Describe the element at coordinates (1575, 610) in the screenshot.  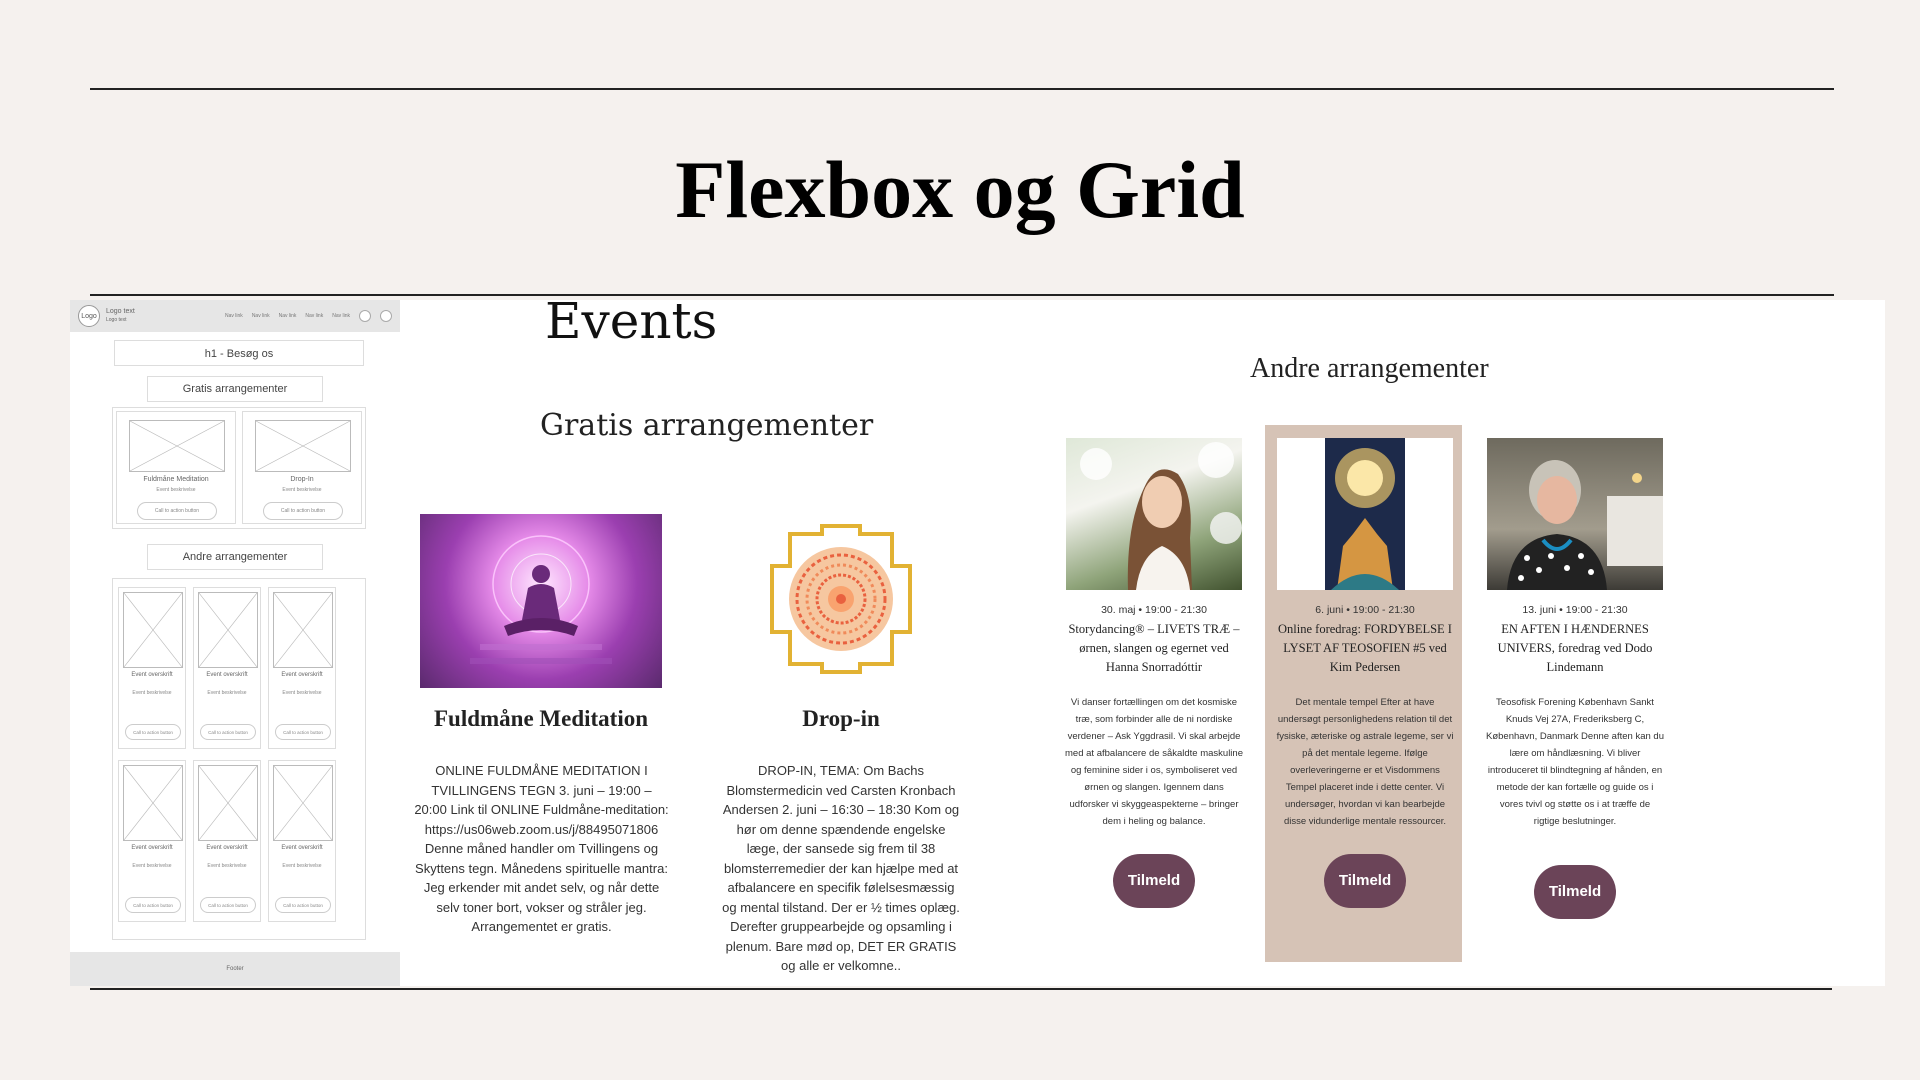
I see `event-date: 13. juni • 19:00 - 21:30` at that location.